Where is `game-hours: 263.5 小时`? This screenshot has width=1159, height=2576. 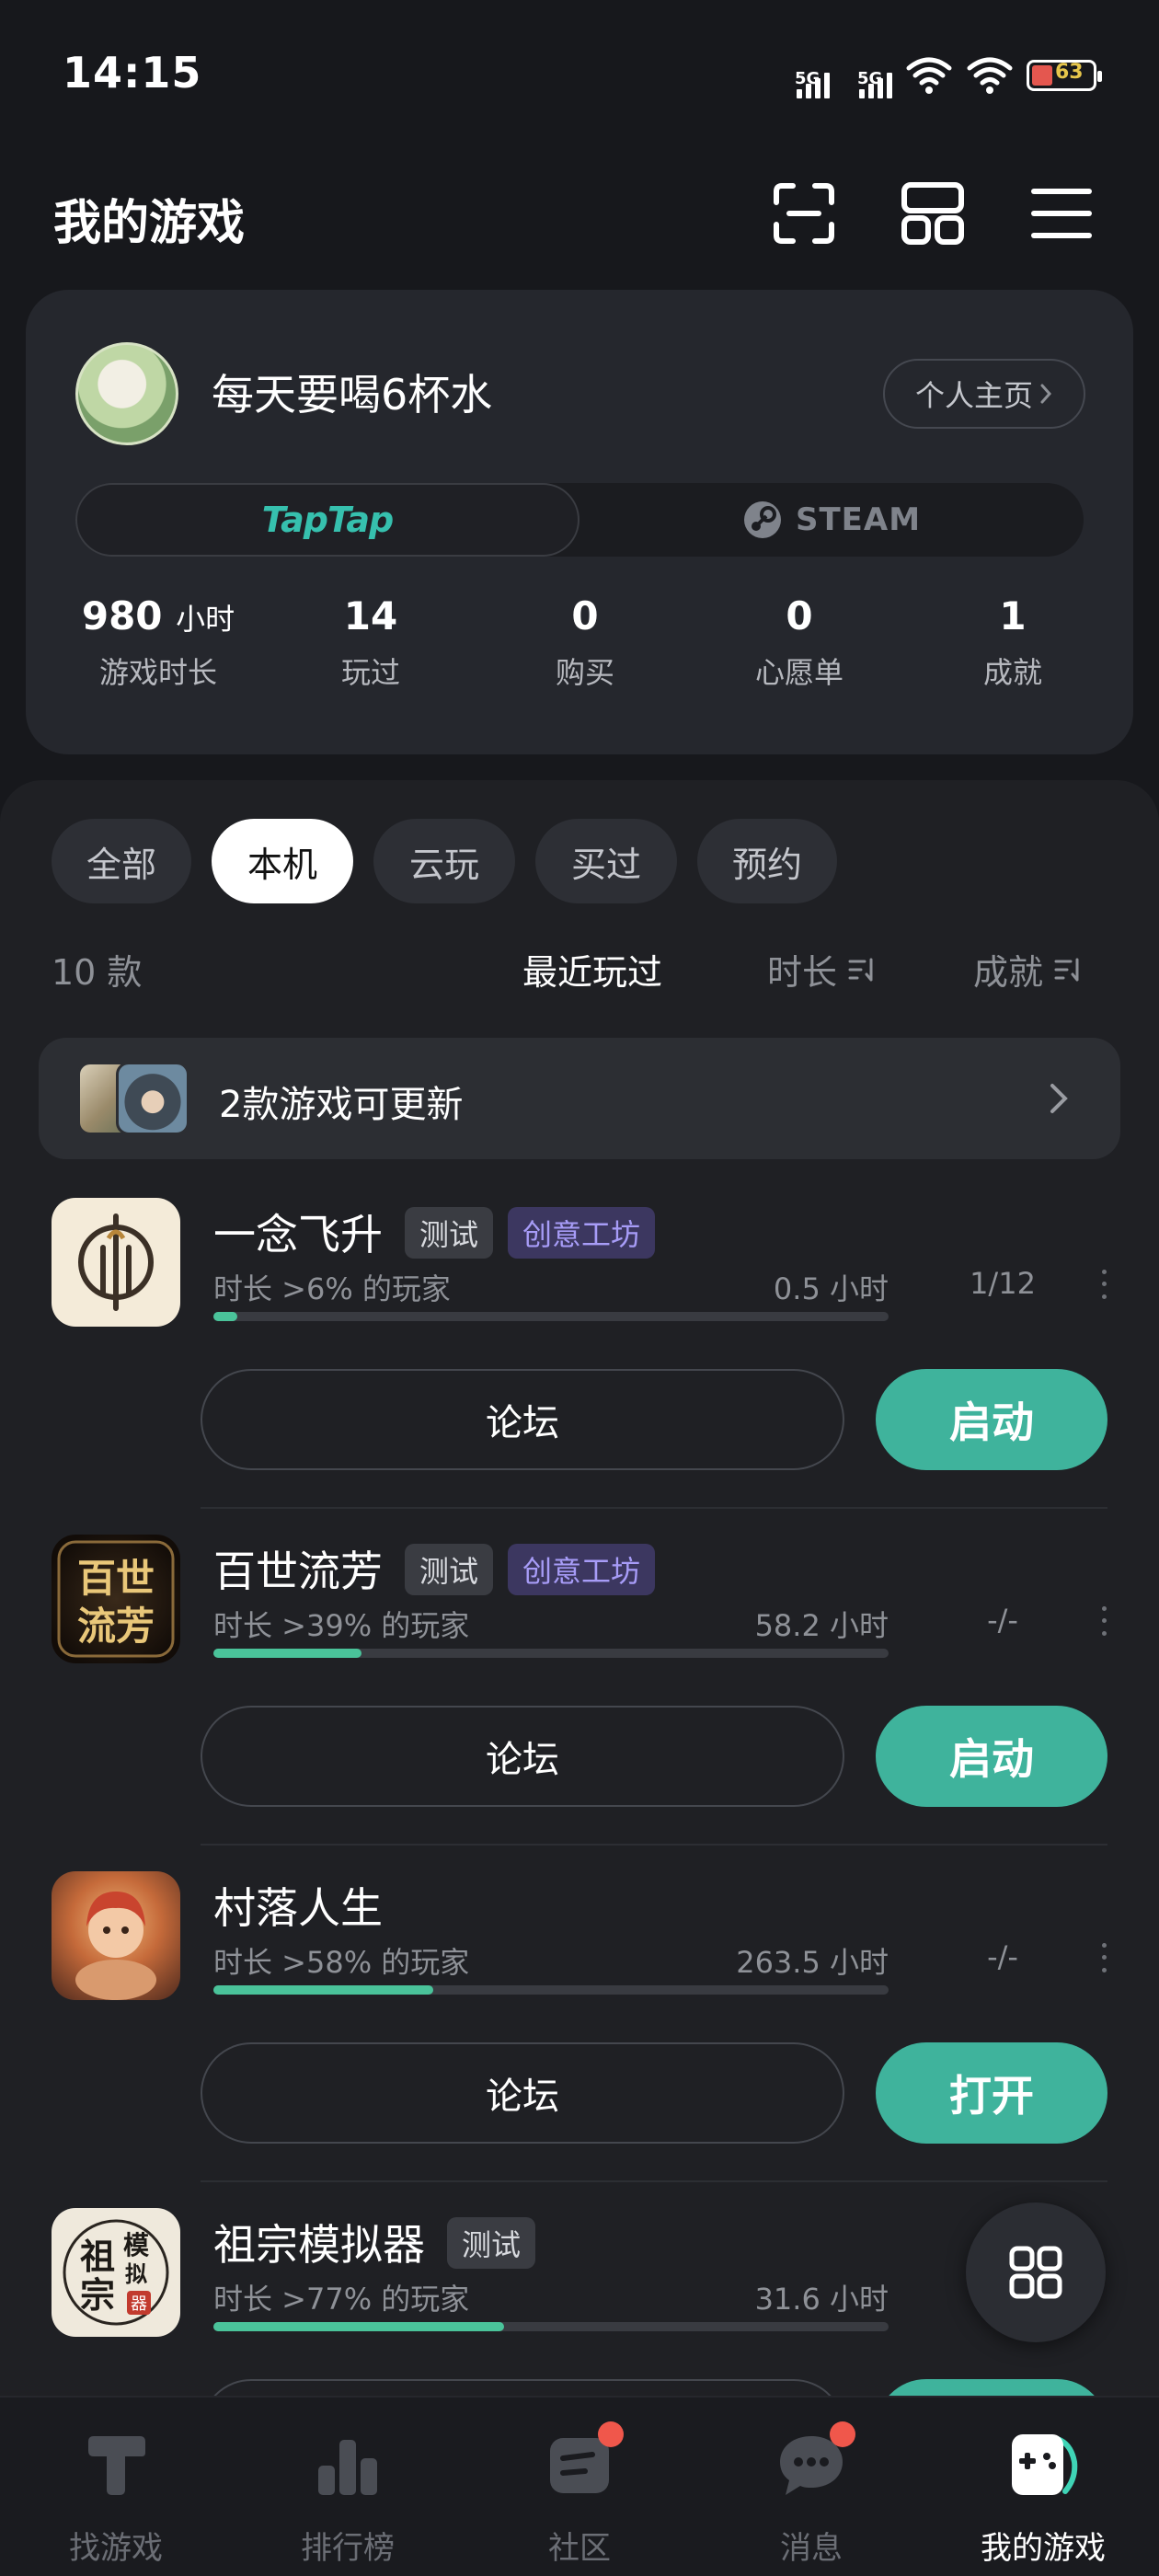 game-hours: 263.5 小时 is located at coordinates (812, 1962).